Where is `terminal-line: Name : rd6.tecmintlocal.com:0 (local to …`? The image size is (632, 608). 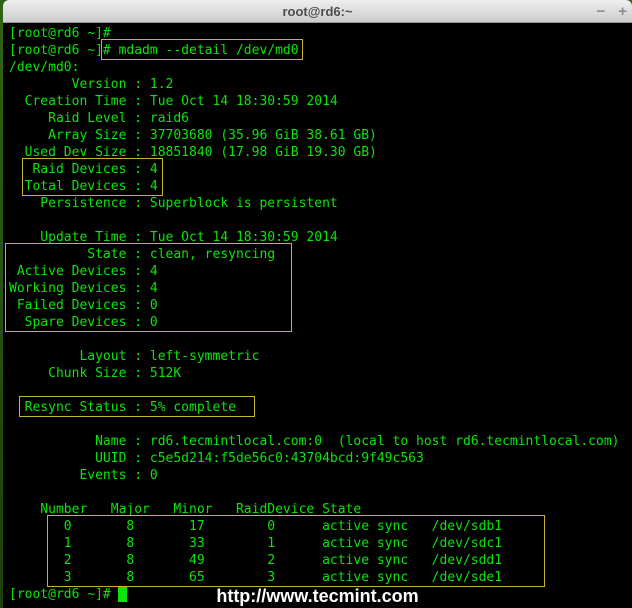 terminal-line: Name : rd6.tecmintlocal.com:0 (local to … is located at coordinates (314, 441).